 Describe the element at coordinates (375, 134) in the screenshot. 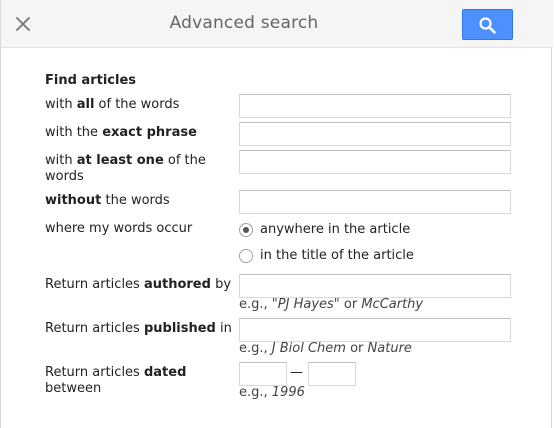

I see `exact-phrase-input` at that location.